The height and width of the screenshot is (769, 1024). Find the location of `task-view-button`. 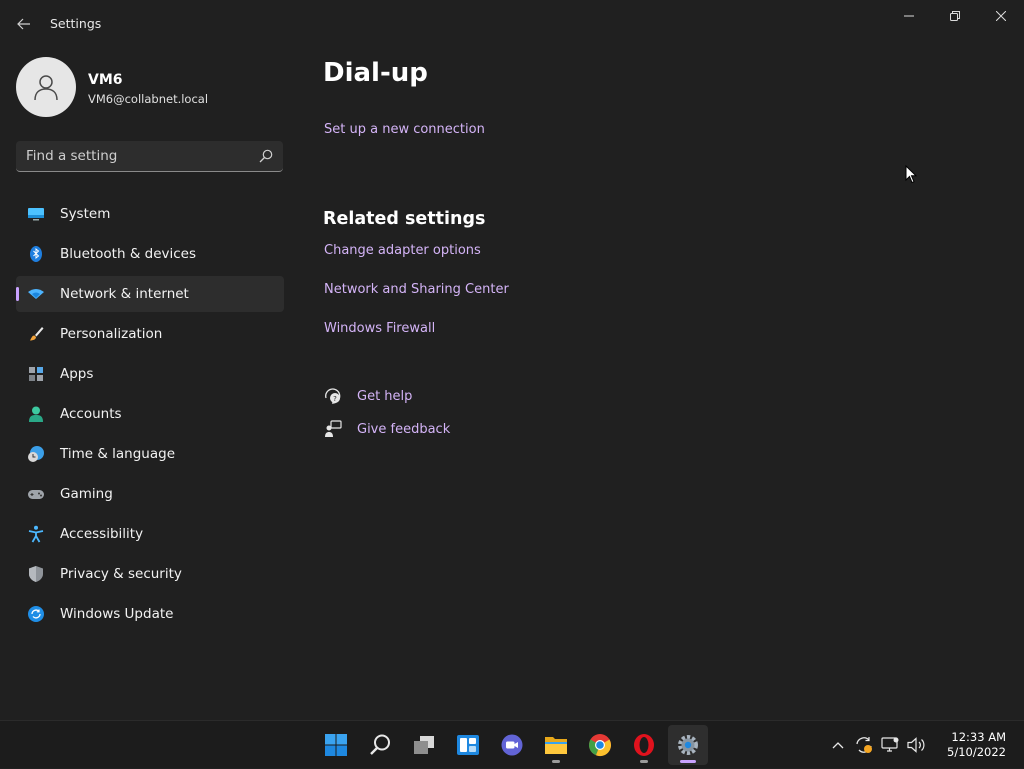

task-view-button is located at coordinates (424, 745).